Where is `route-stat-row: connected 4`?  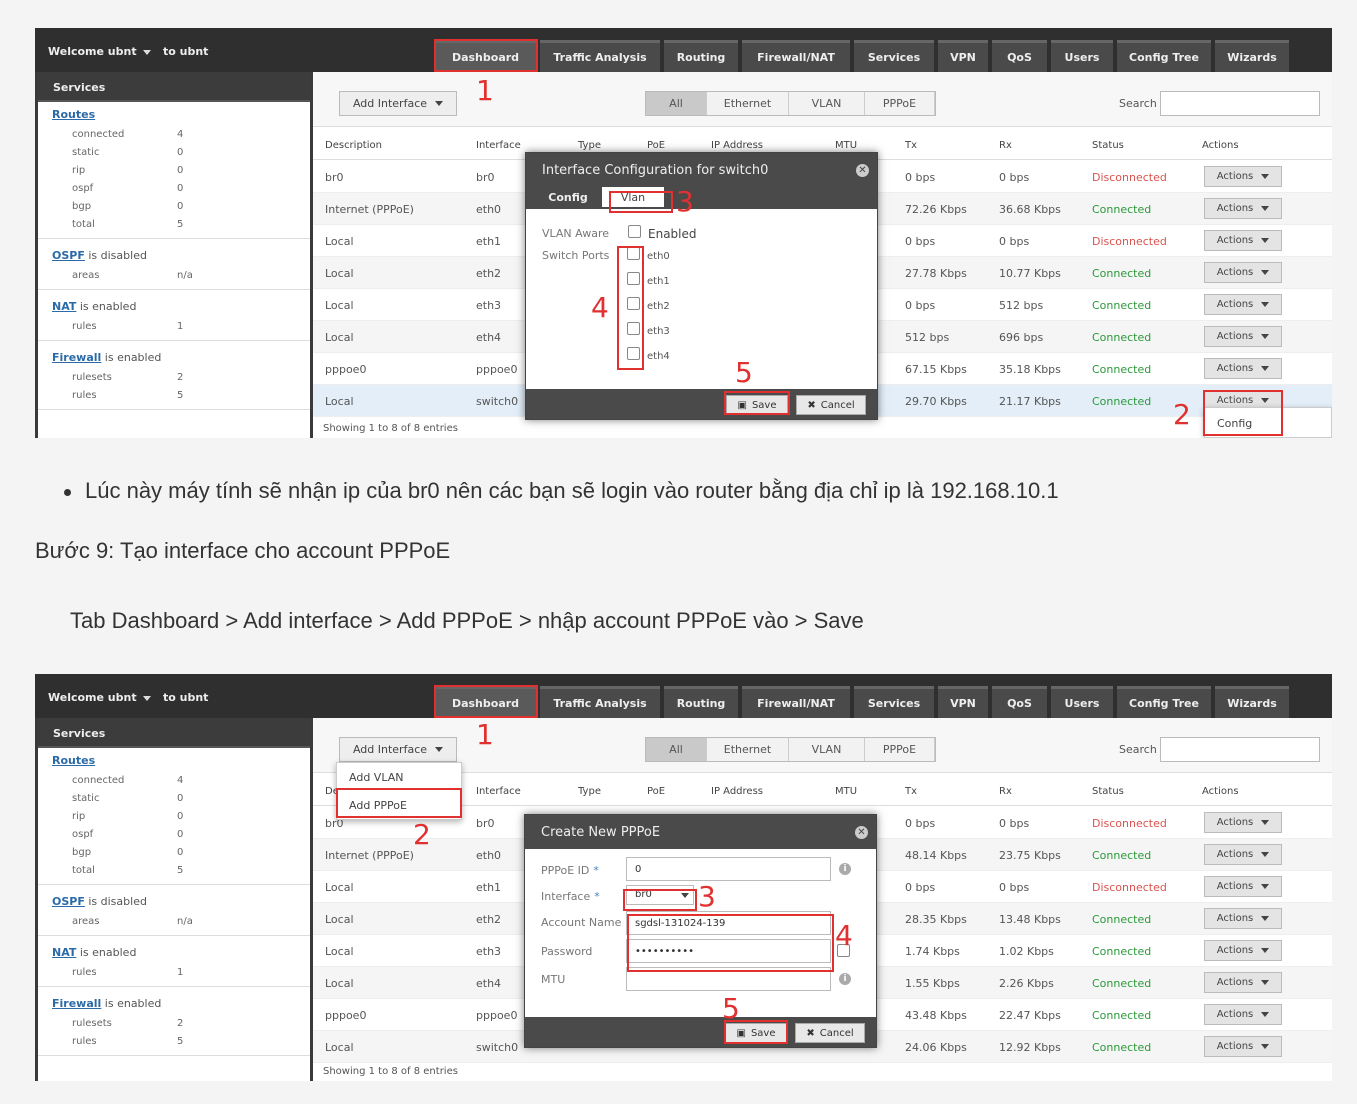
route-stat-row: connected 4 is located at coordinates (181, 780).